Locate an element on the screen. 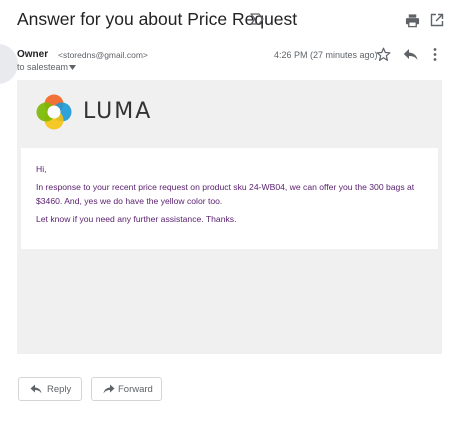  reply-icon is located at coordinates (410, 54).